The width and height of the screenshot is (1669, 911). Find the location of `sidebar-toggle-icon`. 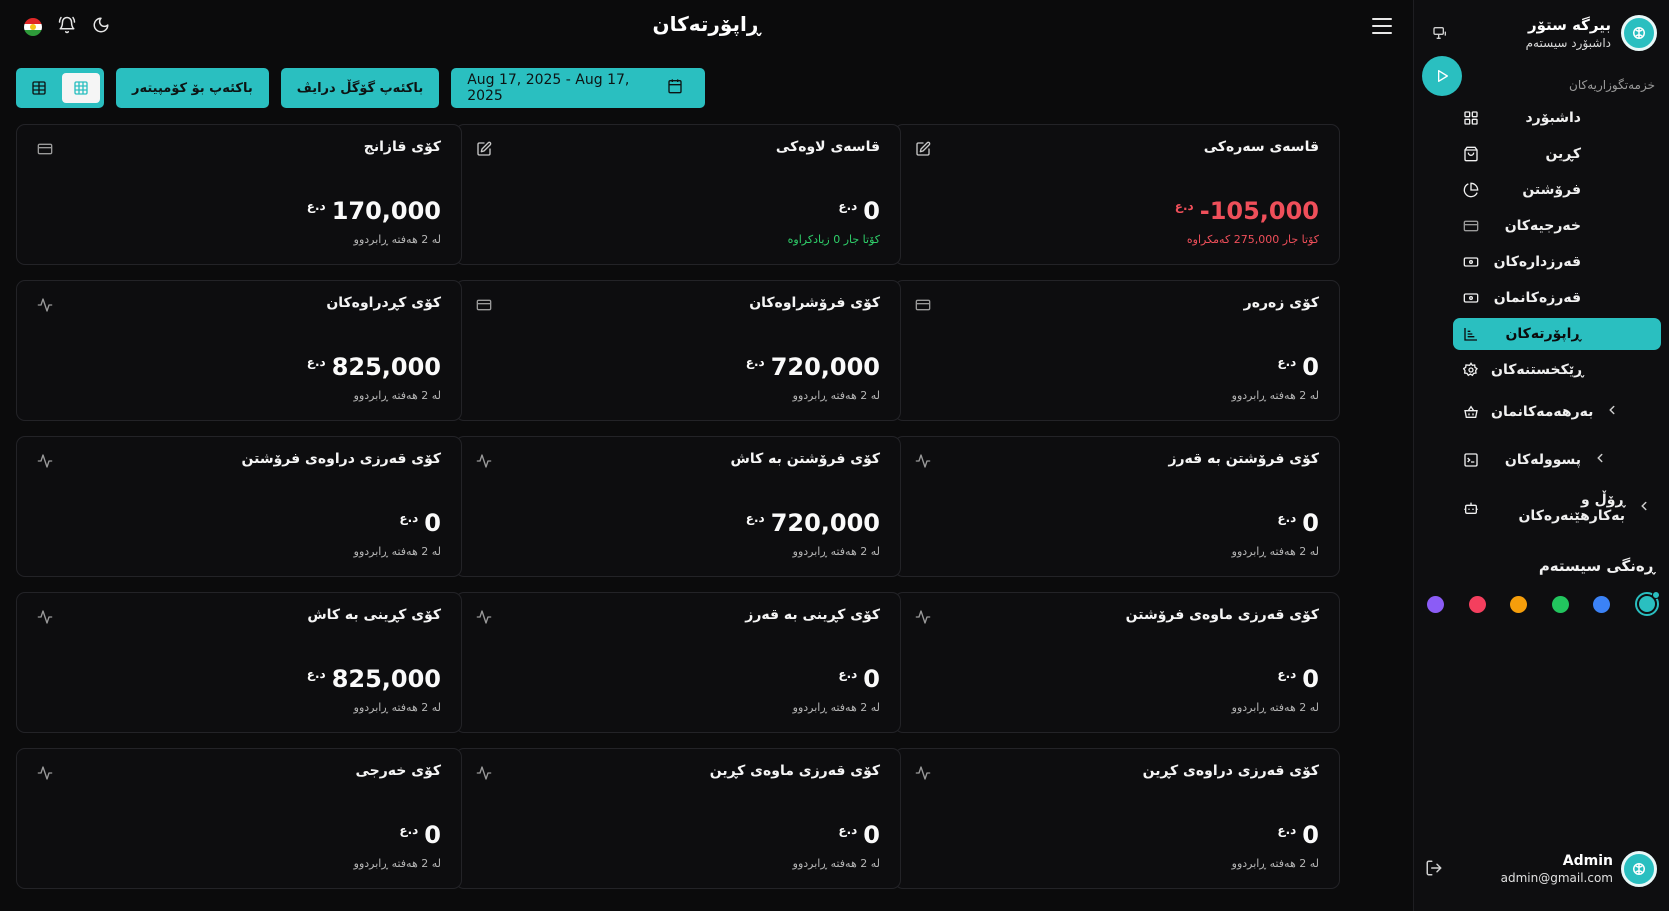

sidebar-toggle-icon is located at coordinates (1440, 33).